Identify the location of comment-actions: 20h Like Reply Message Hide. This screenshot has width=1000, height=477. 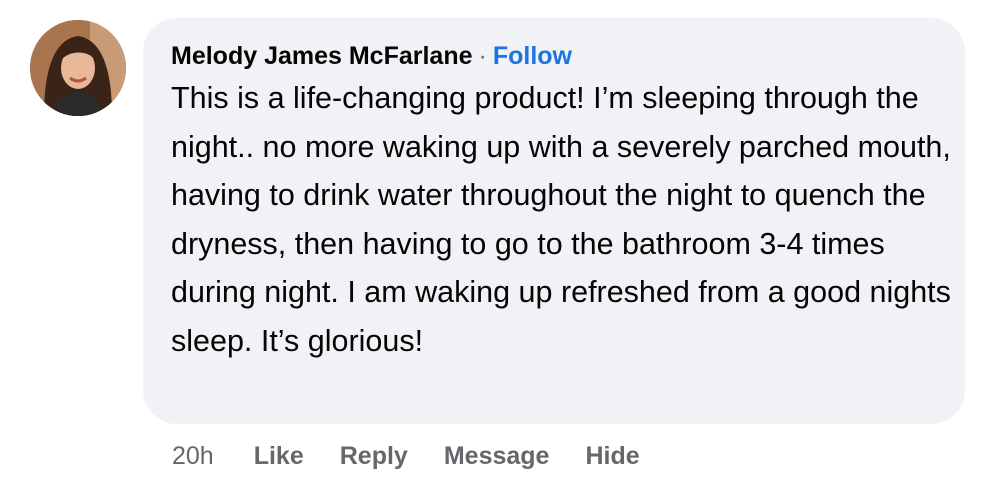
(424, 456).